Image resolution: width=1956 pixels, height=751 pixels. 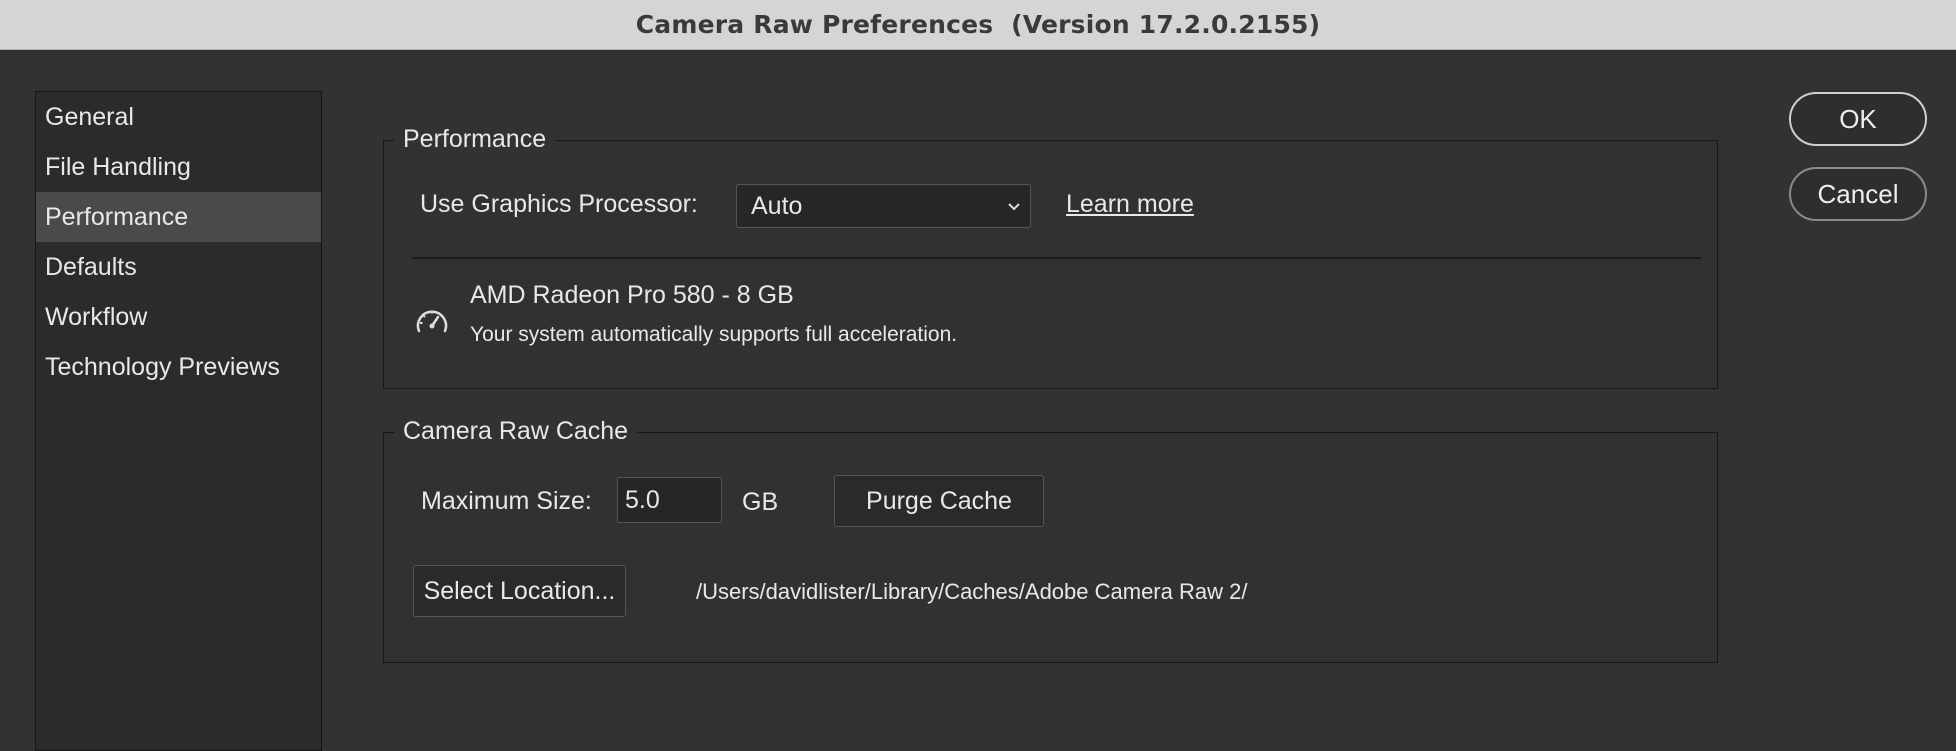 What do you see at coordinates (1858, 194) in the screenshot?
I see `cancel-button: Cancel` at bounding box center [1858, 194].